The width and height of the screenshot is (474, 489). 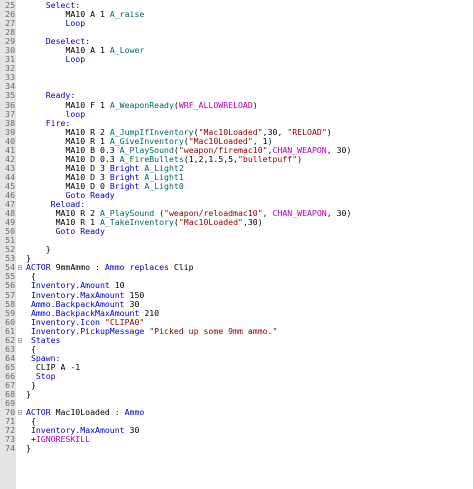 What do you see at coordinates (237, 384) in the screenshot?
I see `code-line: 67 }` at bounding box center [237, 384].